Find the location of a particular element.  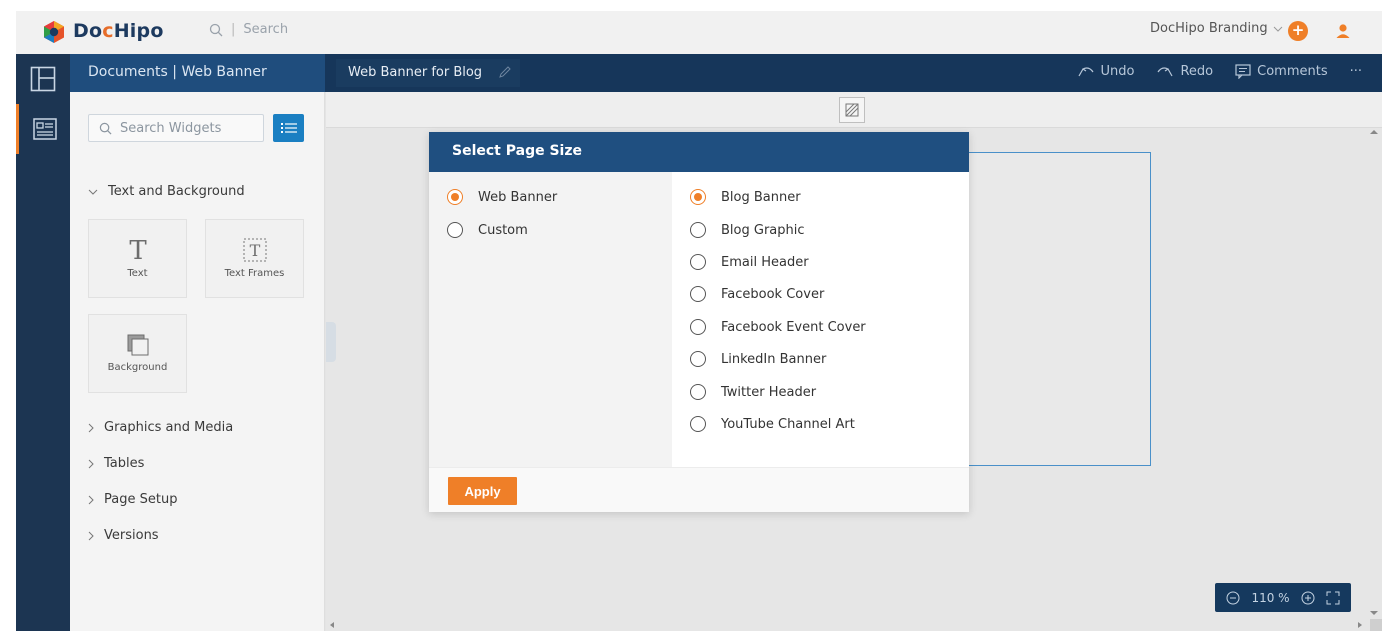

section-text-and-background: Text and Background is located at coordinates (166, 191).